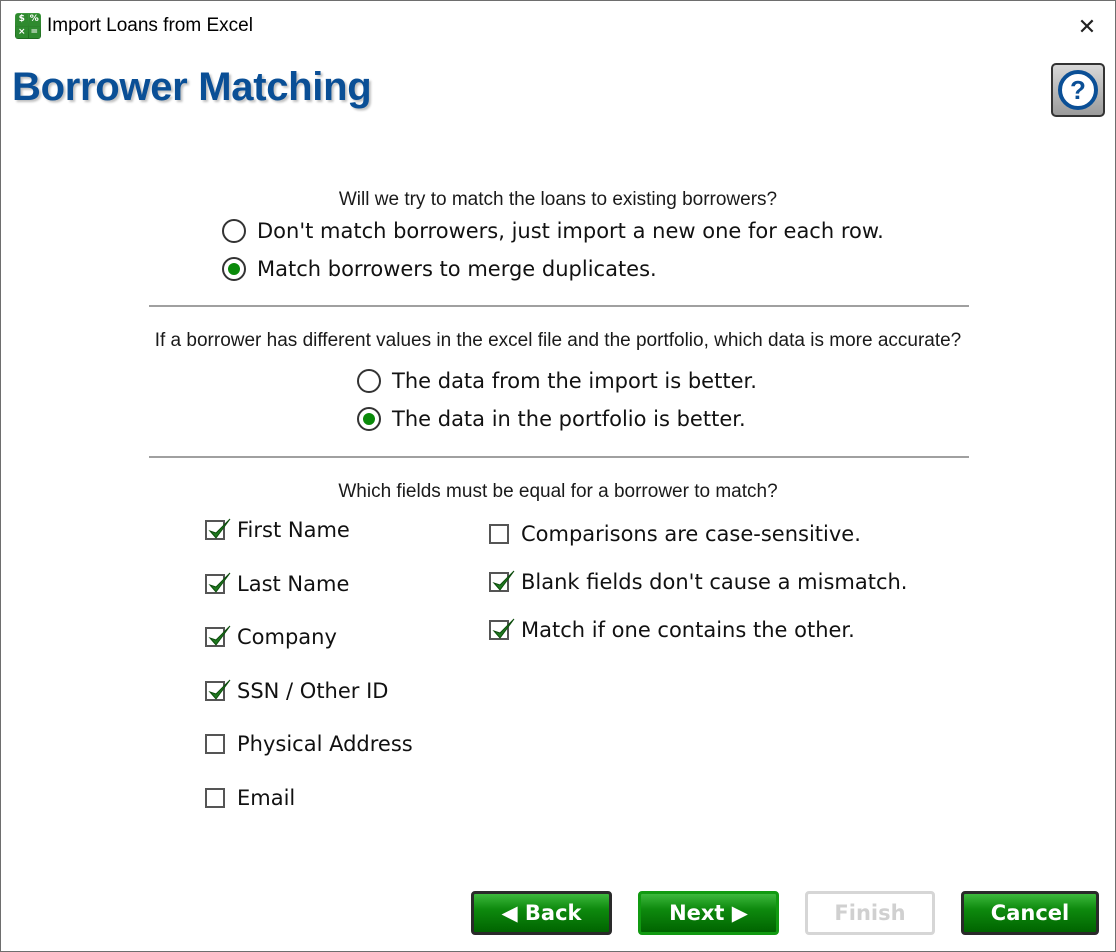  I want to click on radio-portfolio-better: The data in the portfolio is better., so click(551, 419).